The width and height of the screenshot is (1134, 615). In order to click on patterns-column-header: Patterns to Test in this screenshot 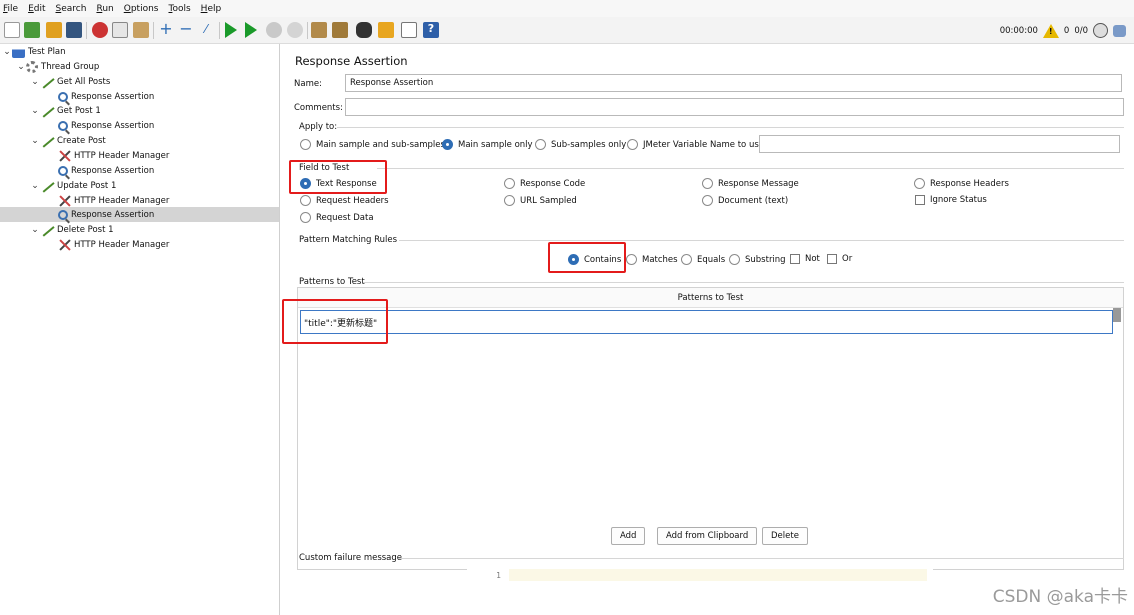, I will do `click(710, 298)`.